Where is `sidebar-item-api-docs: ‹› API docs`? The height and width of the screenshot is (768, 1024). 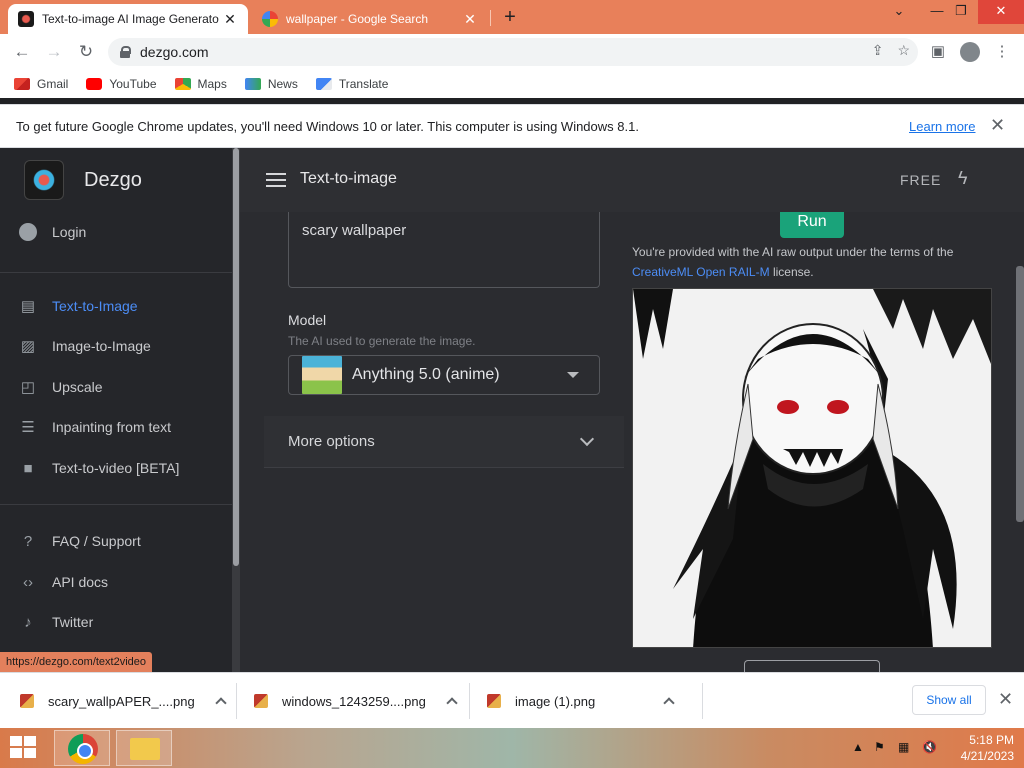 sidebar-item-api-docs: ‹› API docs is located at coordinates (118, 582).